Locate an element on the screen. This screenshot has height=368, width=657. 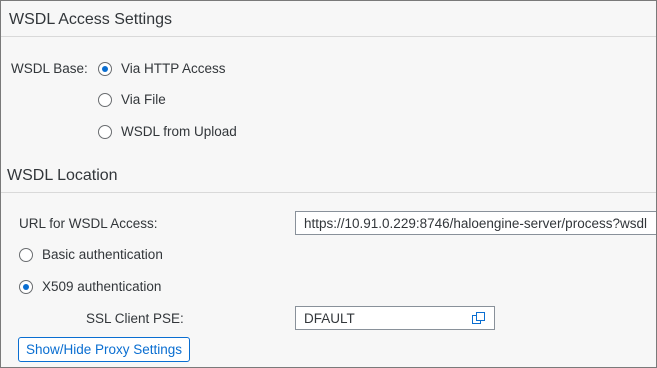
radio-label-via-http: Via HTTP Access is located at coordinates (173, 68).